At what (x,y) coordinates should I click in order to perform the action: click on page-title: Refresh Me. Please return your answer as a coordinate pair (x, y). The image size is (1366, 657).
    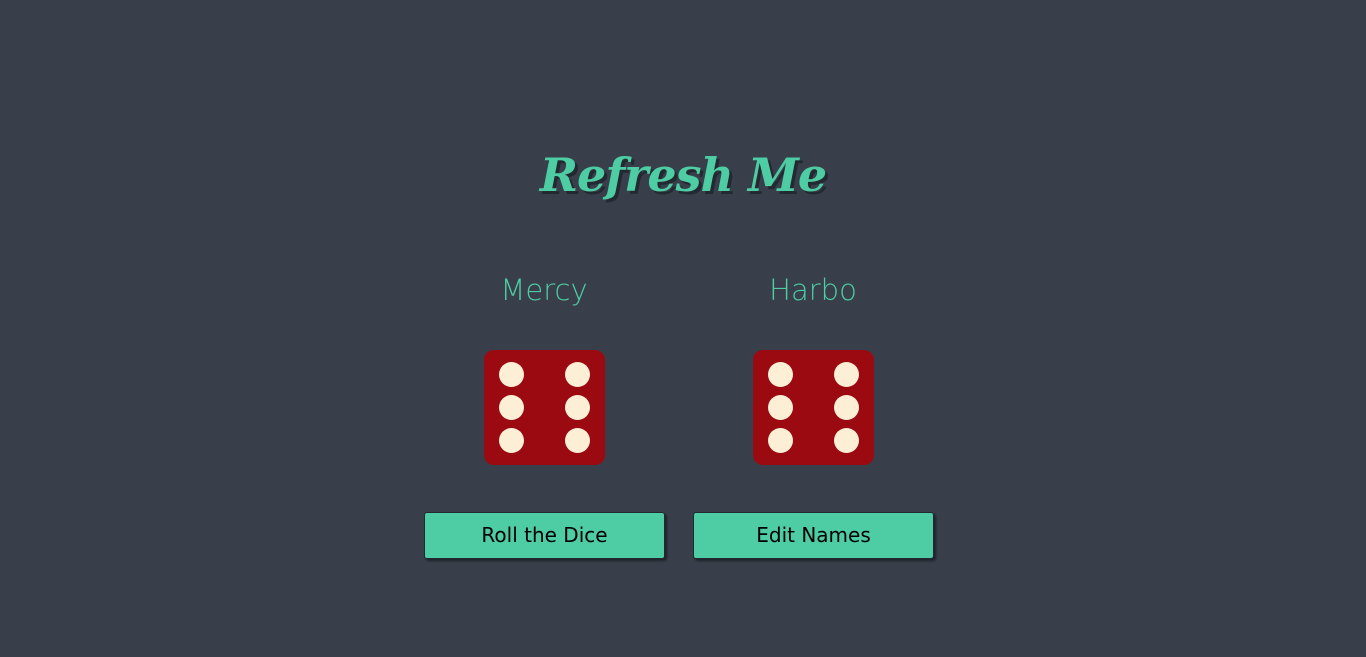
    Looking at the image, I should click on (683, 175).